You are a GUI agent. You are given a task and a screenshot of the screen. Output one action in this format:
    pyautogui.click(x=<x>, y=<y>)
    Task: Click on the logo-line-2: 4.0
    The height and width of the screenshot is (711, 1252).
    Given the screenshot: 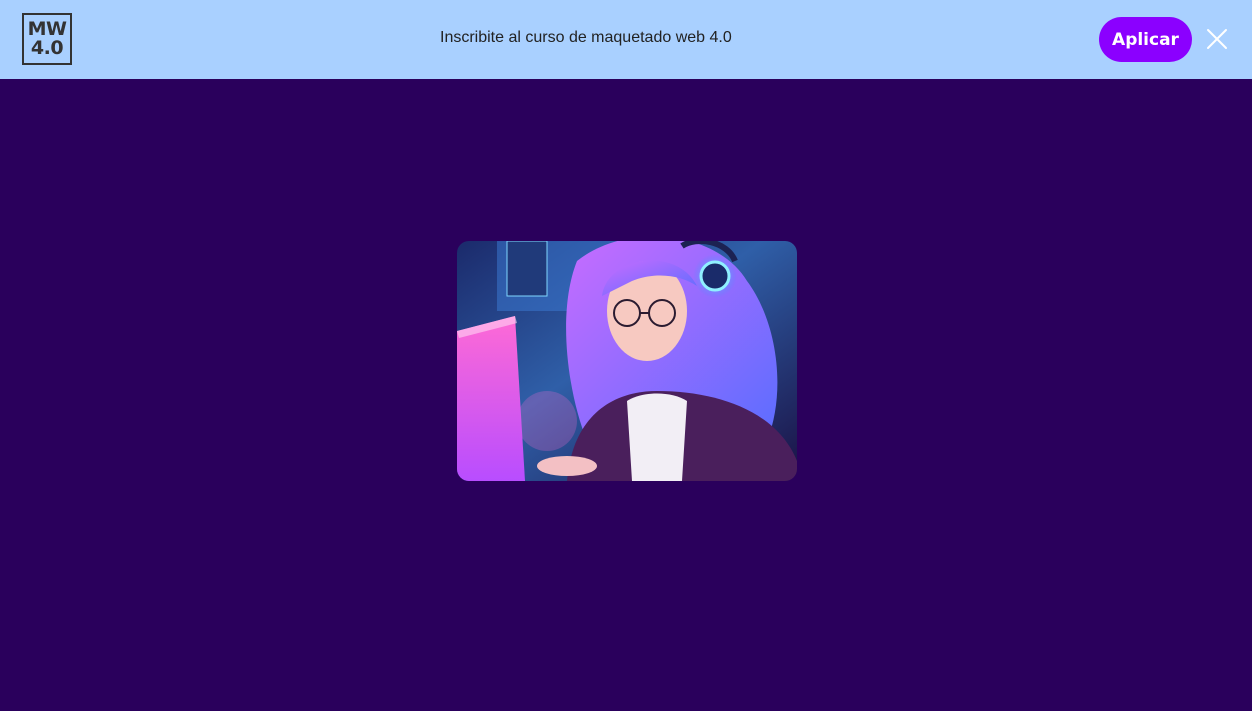 What is the action you would take?
    pyautogui.click(x=47, y=48)
    